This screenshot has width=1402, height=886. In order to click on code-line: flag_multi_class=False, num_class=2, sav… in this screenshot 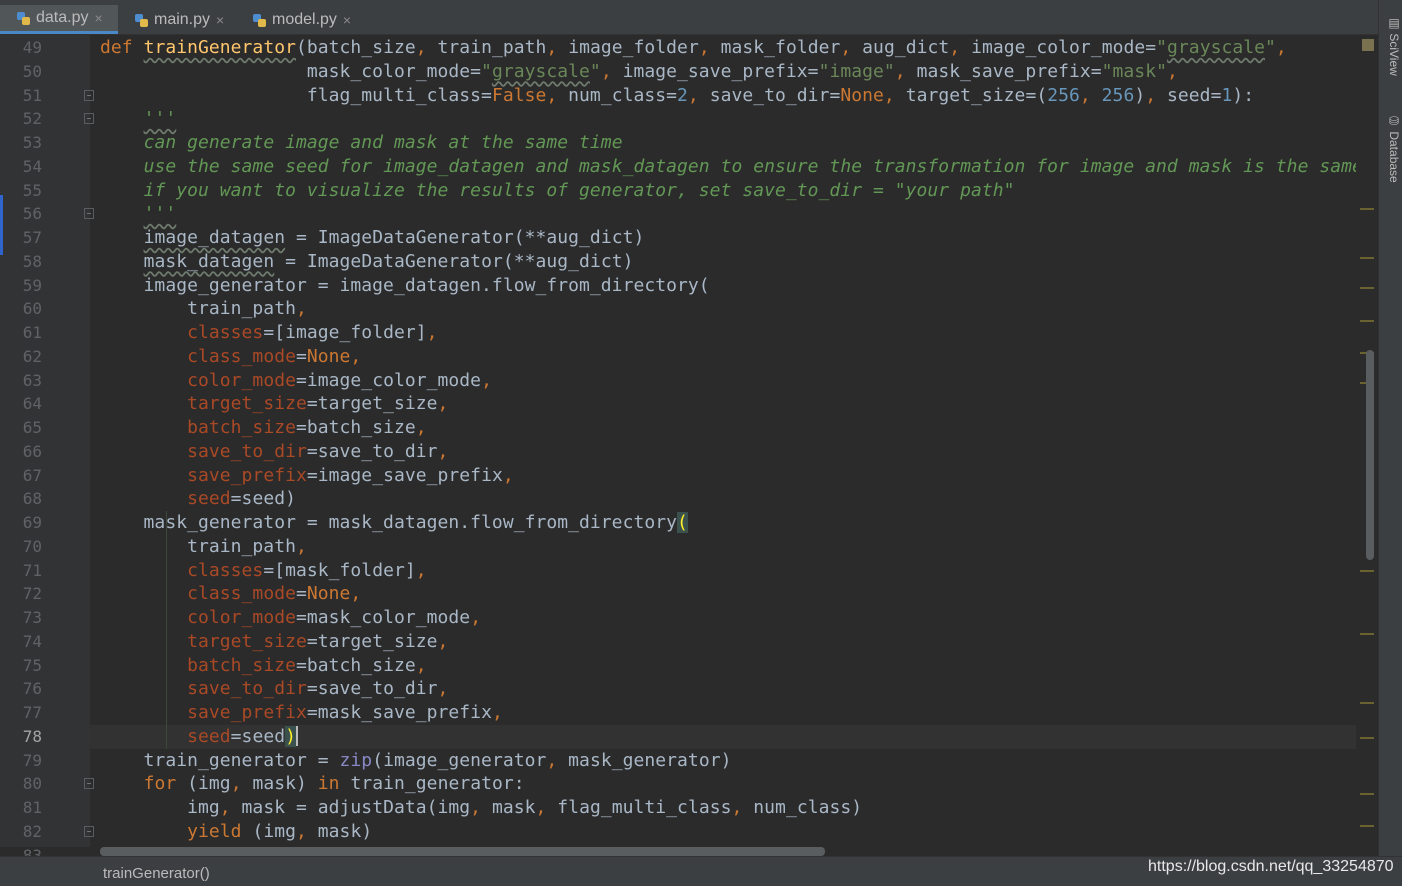, I will do `click(677, 96)`.